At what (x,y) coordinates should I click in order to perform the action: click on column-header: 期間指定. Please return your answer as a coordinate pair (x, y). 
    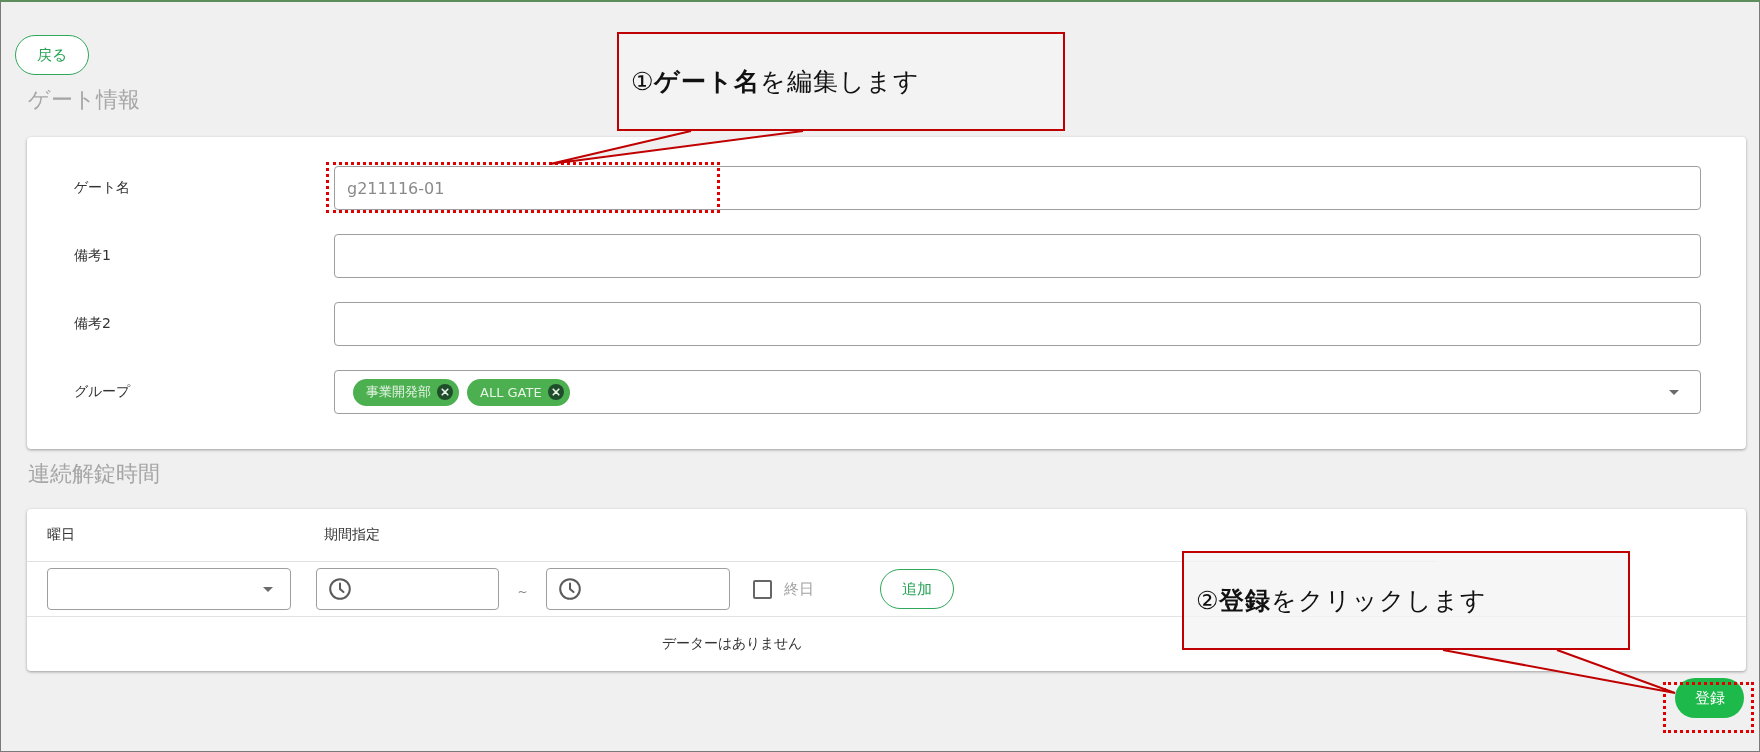
    Looking at the image, I should click on (351, 535).